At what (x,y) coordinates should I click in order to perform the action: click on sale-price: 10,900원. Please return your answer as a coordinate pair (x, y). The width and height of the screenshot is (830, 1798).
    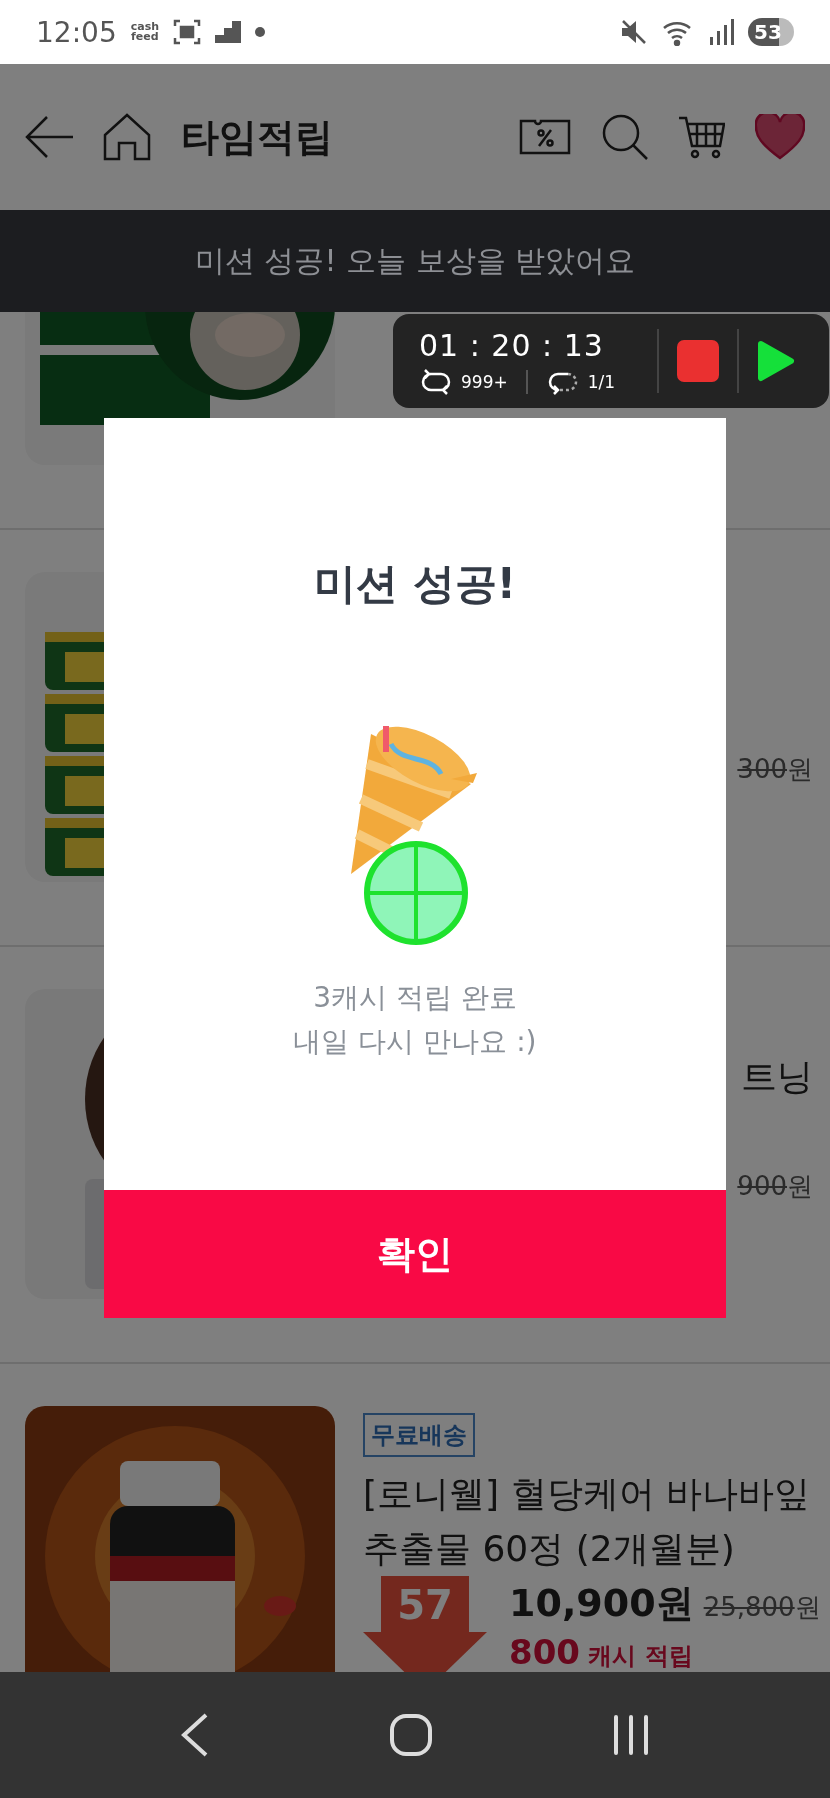
    Looking at the image, I should click on (601, 1603).